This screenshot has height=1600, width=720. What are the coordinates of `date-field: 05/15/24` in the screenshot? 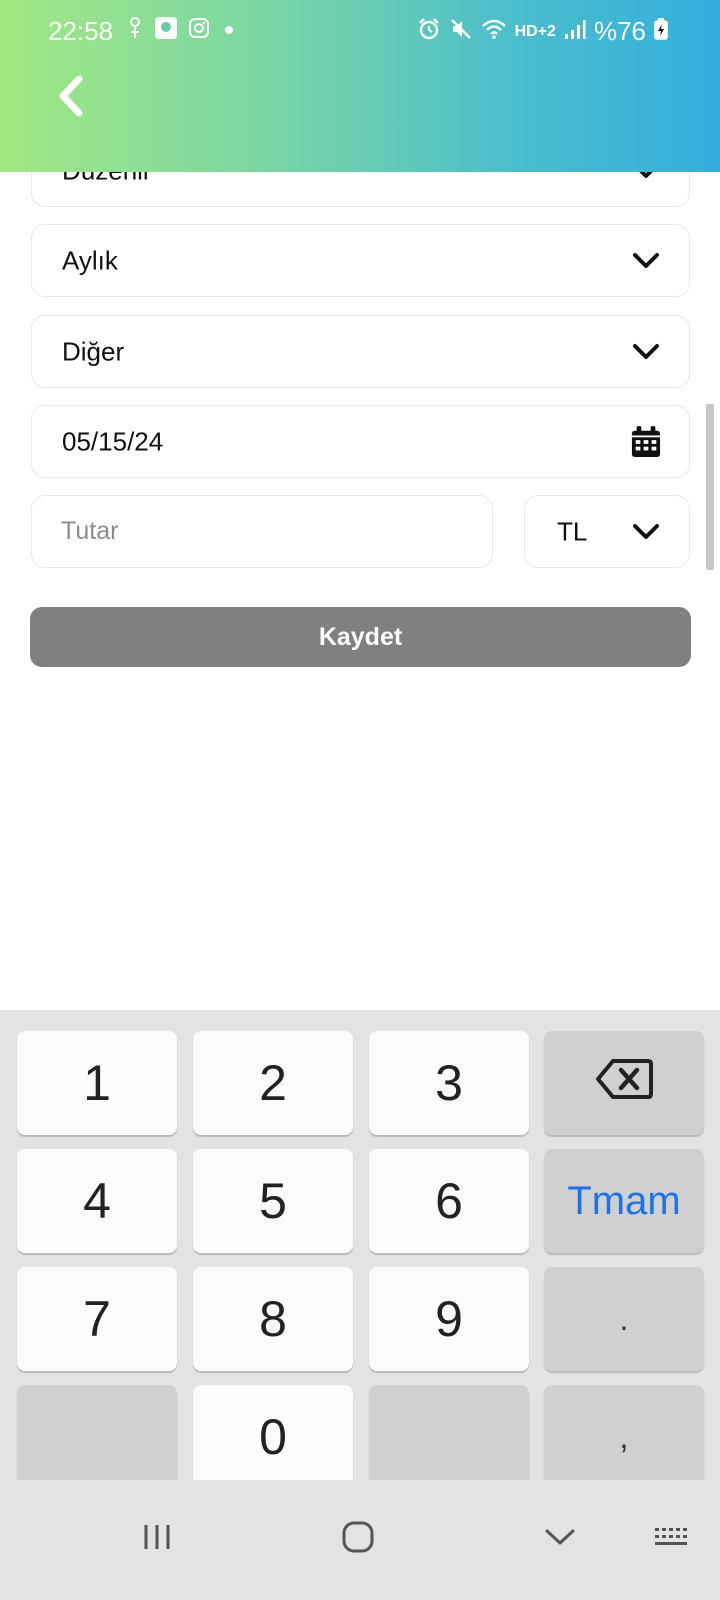 It's located at (360, 441).